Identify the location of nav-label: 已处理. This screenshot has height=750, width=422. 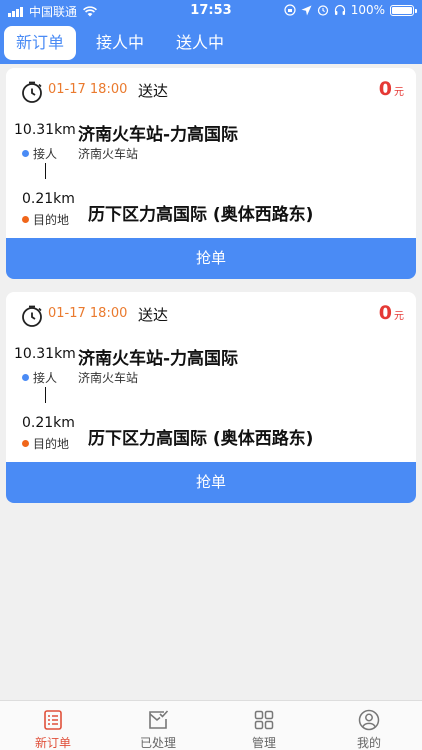
(157, 743).